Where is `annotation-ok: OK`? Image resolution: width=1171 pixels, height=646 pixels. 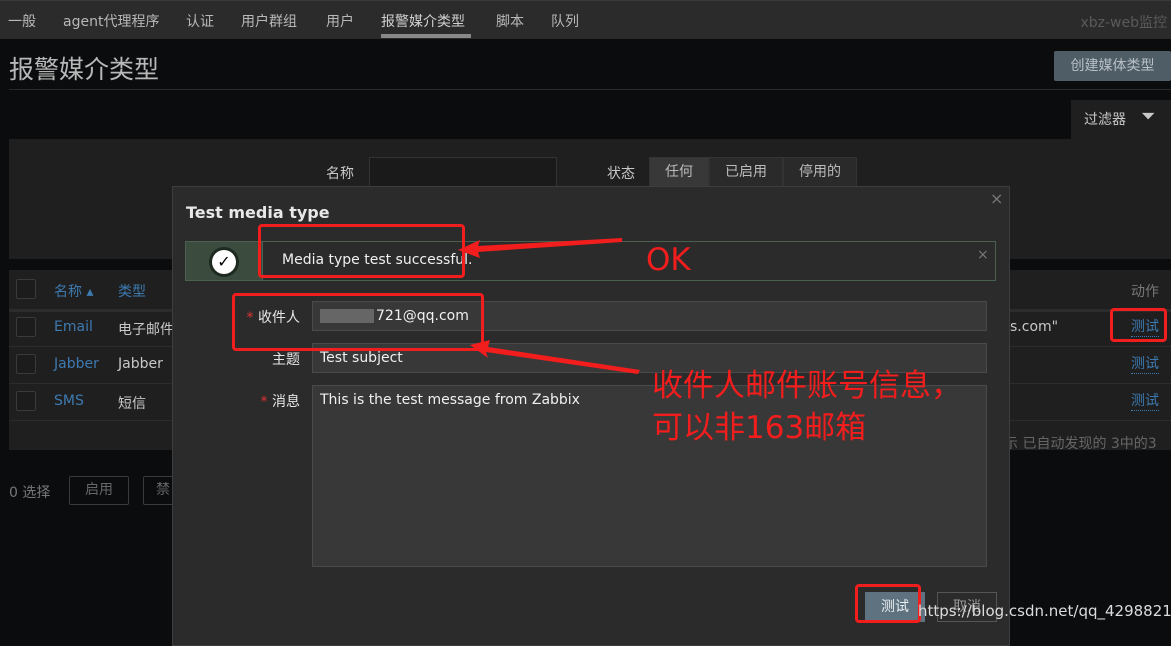 annotation-ok: OK is located at coordinates (668, 260).